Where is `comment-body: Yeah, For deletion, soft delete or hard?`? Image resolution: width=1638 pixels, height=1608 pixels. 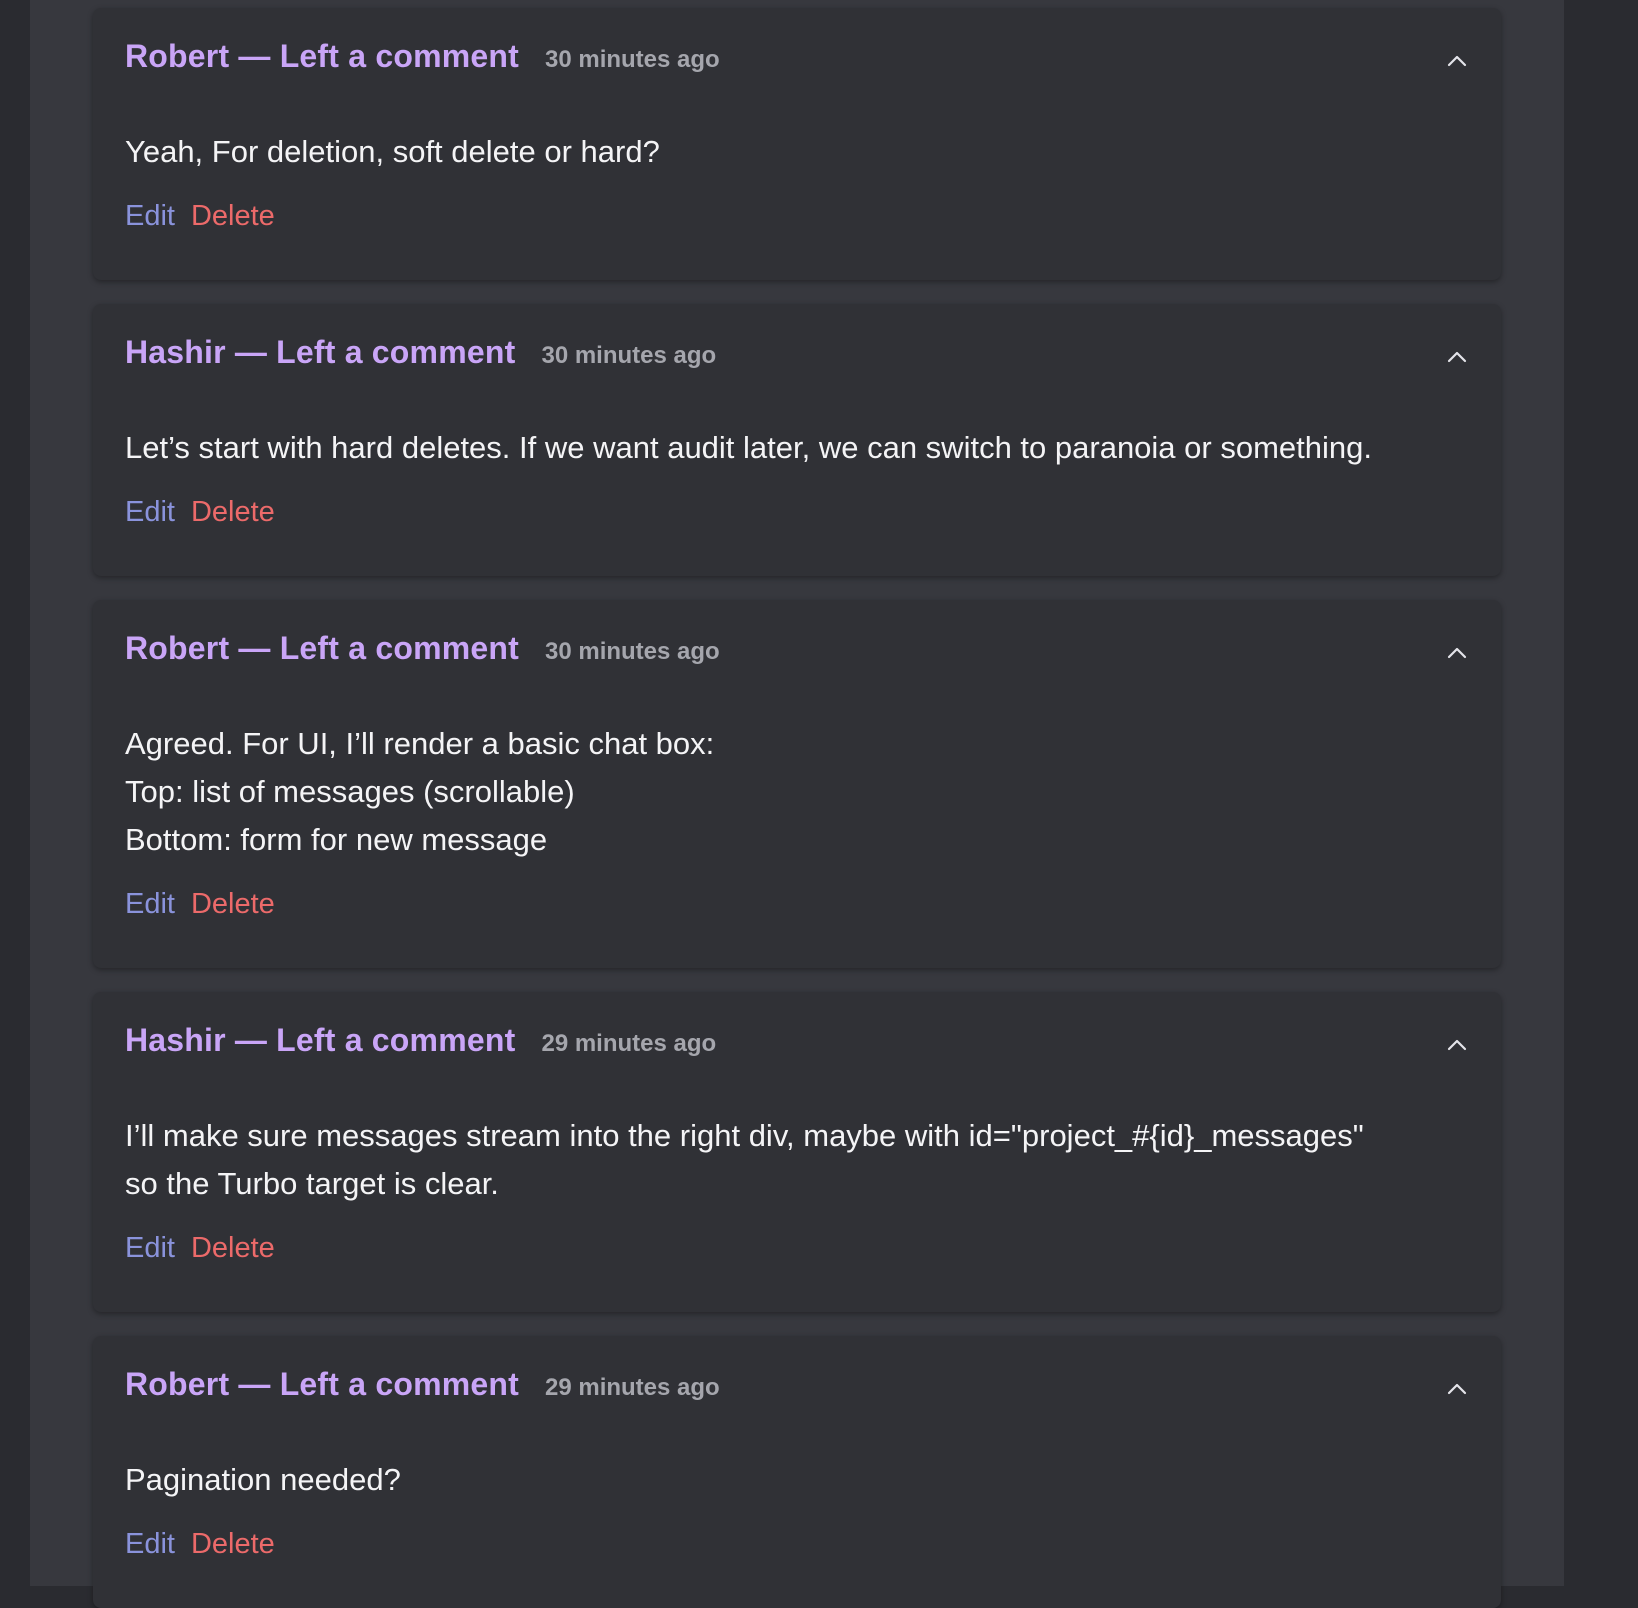 comment-body: Yeah, For deletion, soft delete or hard? is located at coordinates (793, 152).